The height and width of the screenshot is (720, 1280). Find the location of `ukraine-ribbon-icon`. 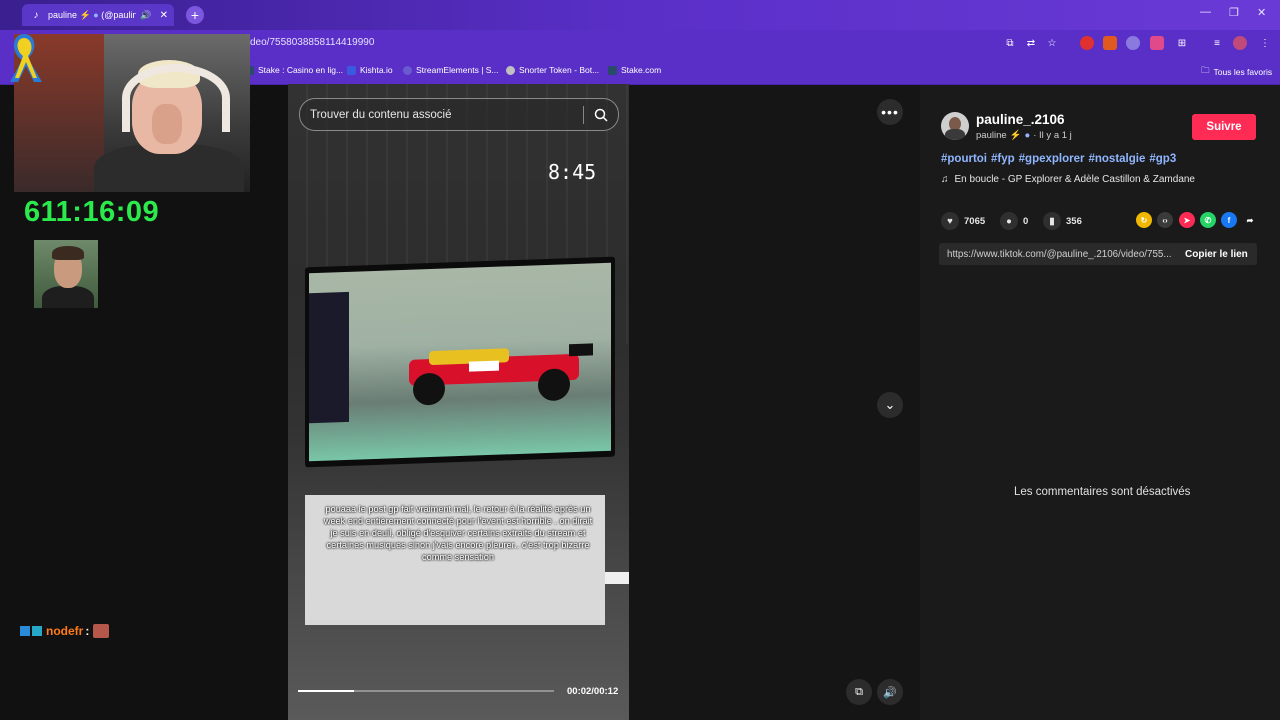

ukraine-ribbon-icon is located at coordinates (26, 58).